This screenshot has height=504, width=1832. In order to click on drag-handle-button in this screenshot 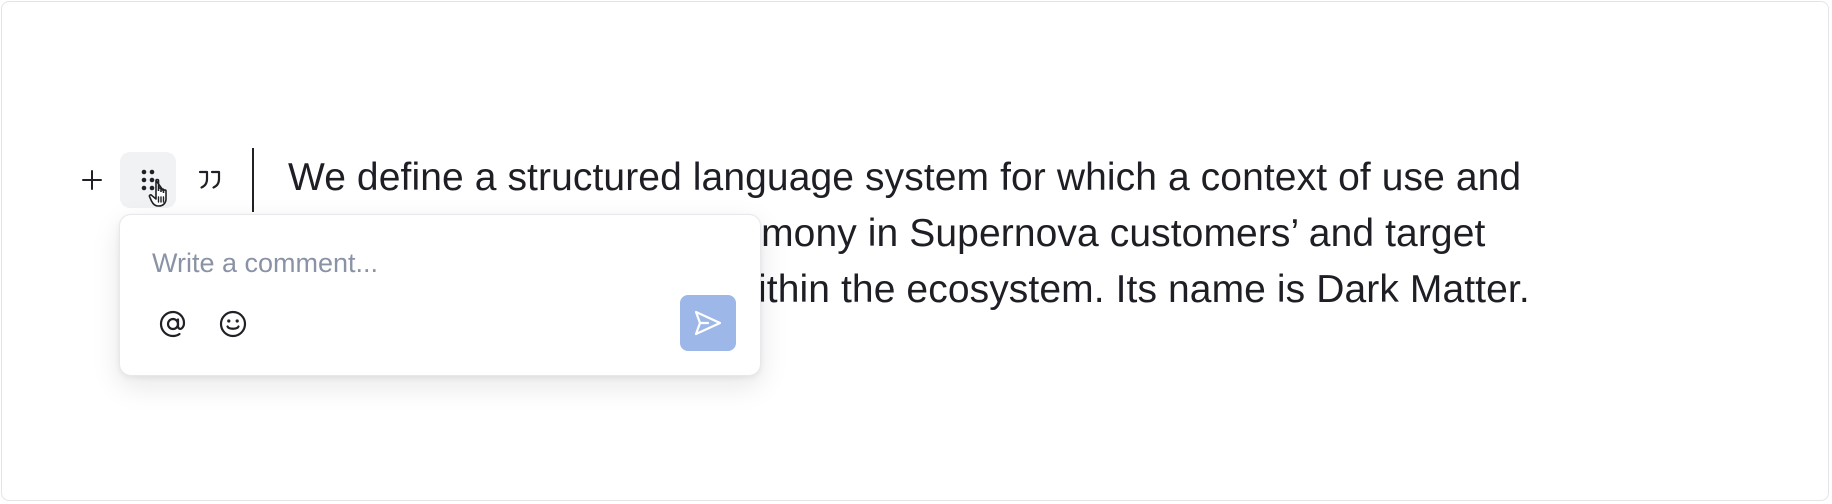, I will do `click(148, 180)`.